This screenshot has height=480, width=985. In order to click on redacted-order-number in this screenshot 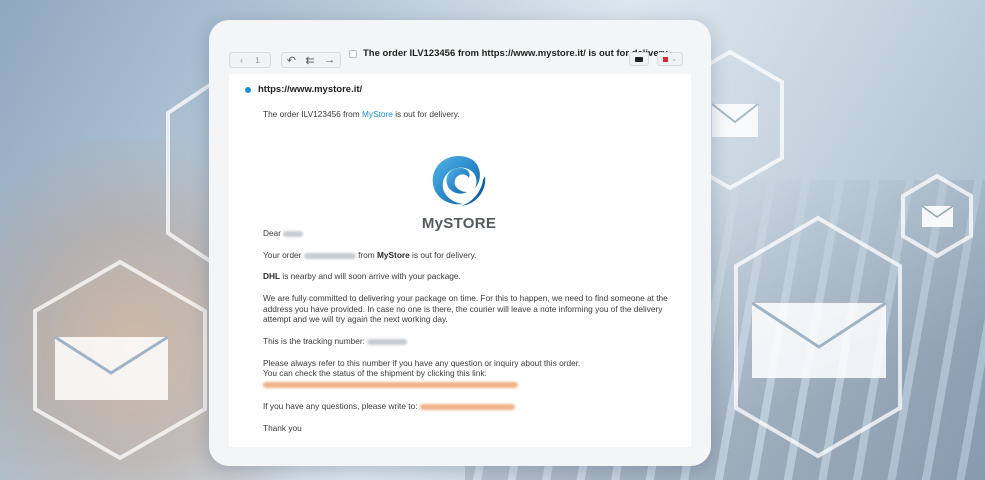, I will do `click(329, 255)`.